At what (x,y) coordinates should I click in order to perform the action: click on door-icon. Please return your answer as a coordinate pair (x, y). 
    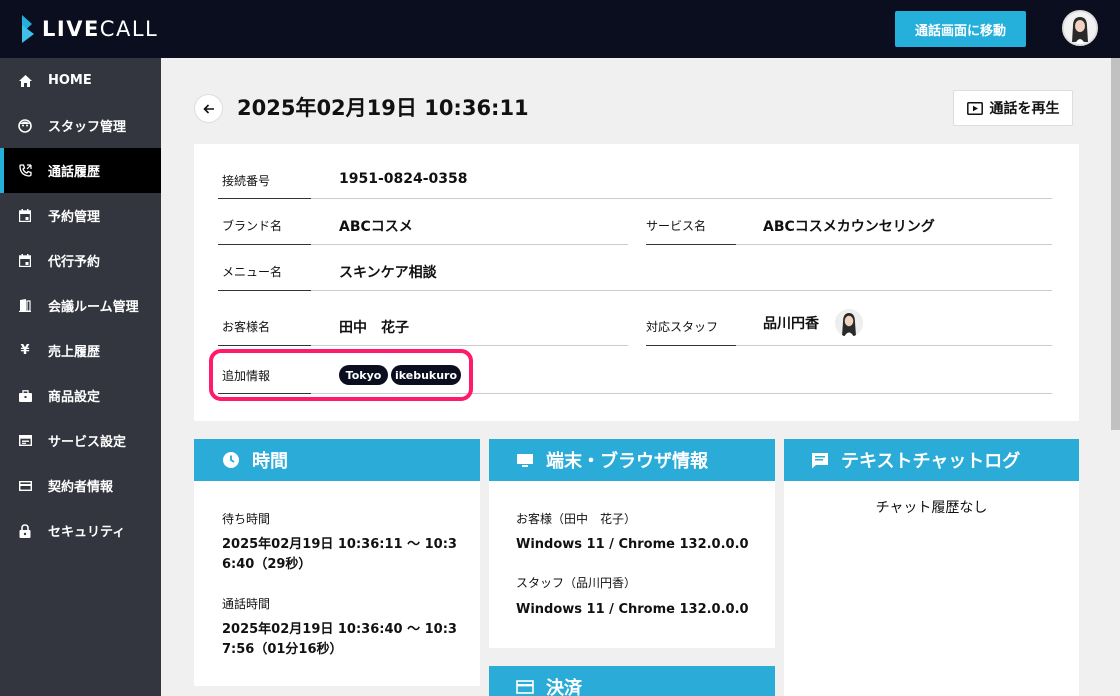
    Looking at the image, I should click on (25, 306).